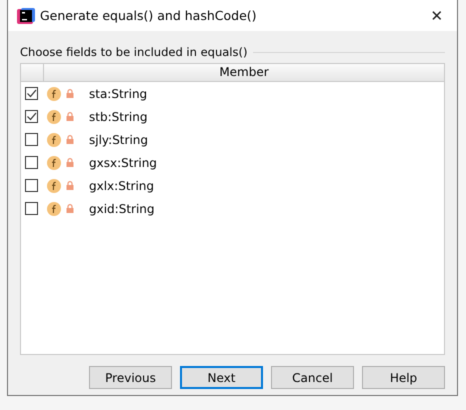 This screenshot has height=410, width=466. I want to click on dialog-button: Help, so click(403, 377).